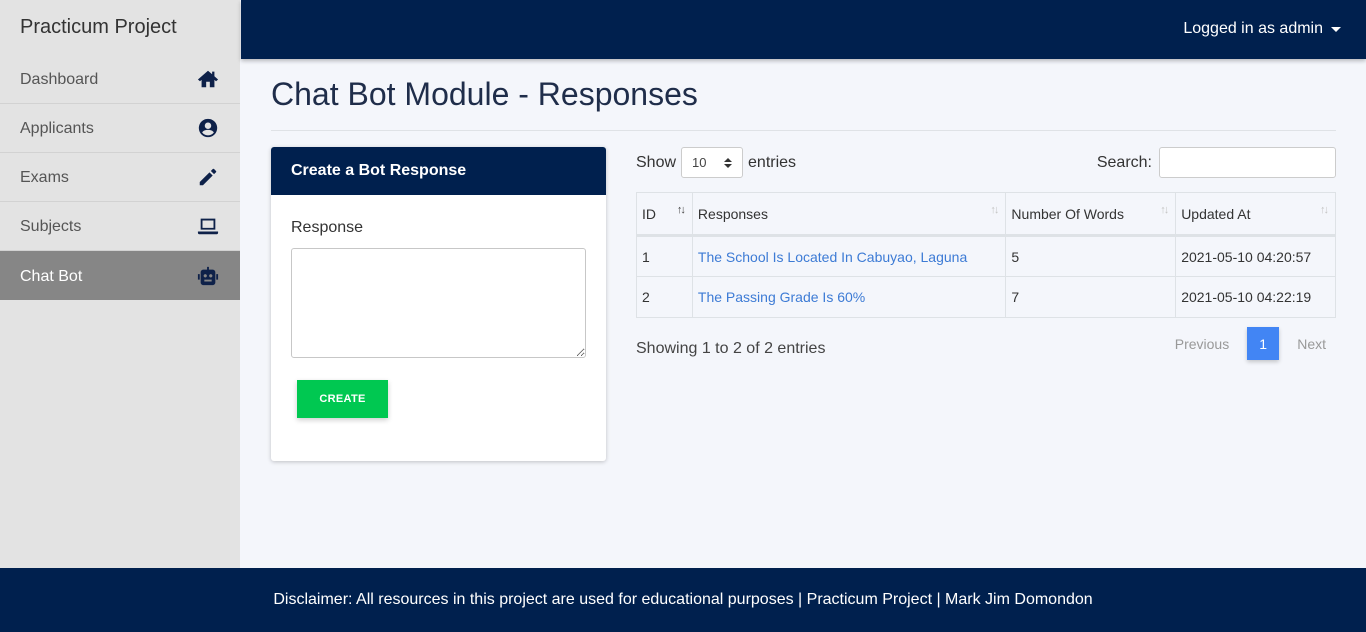 The width and height of the screenshot is (1366, 632). What do you see at coordinates (51, 226) in the screenshot?
I see `sidebar-item-label: Subjects` at bounding box center [51, 226].